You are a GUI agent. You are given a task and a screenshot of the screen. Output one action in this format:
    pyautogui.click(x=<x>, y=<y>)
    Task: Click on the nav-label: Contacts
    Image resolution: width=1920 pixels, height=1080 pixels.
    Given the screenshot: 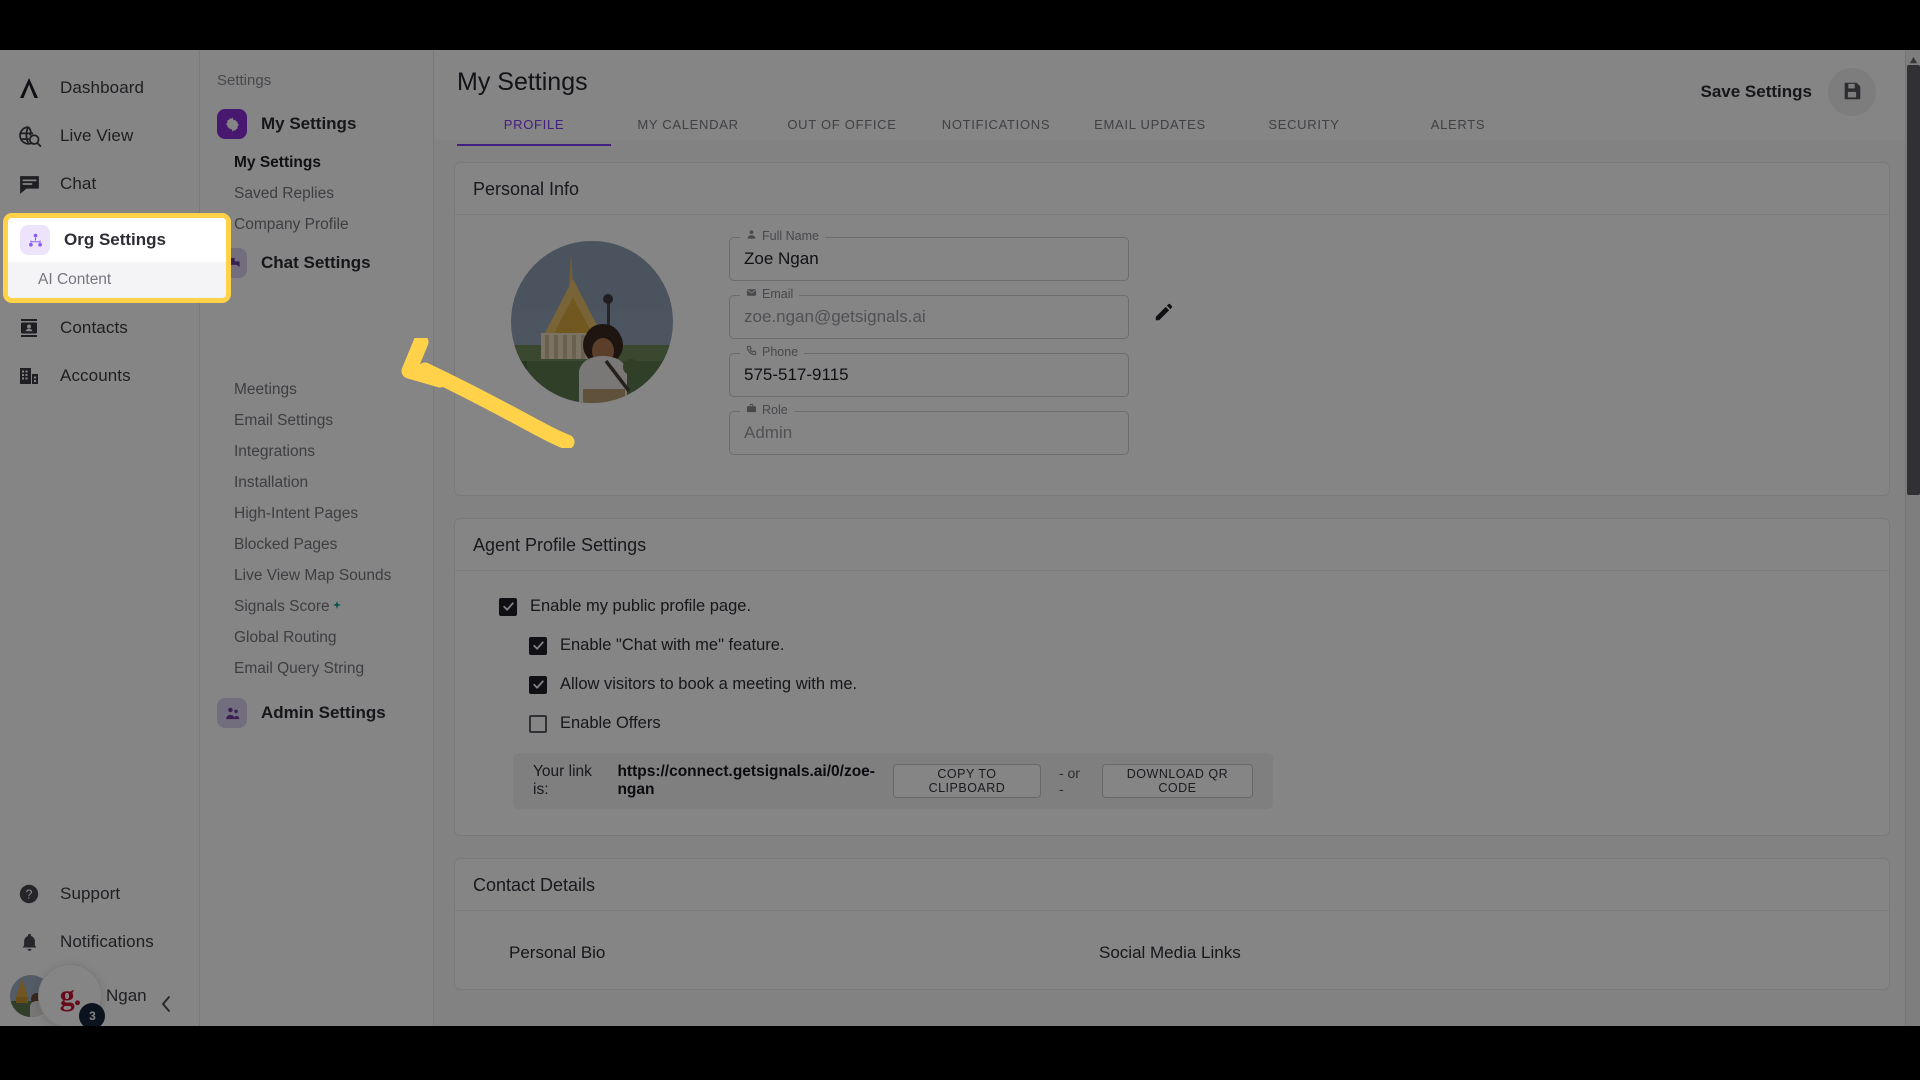 What is the action you would take?
    pyautogui.click(x=94, y=327)
    